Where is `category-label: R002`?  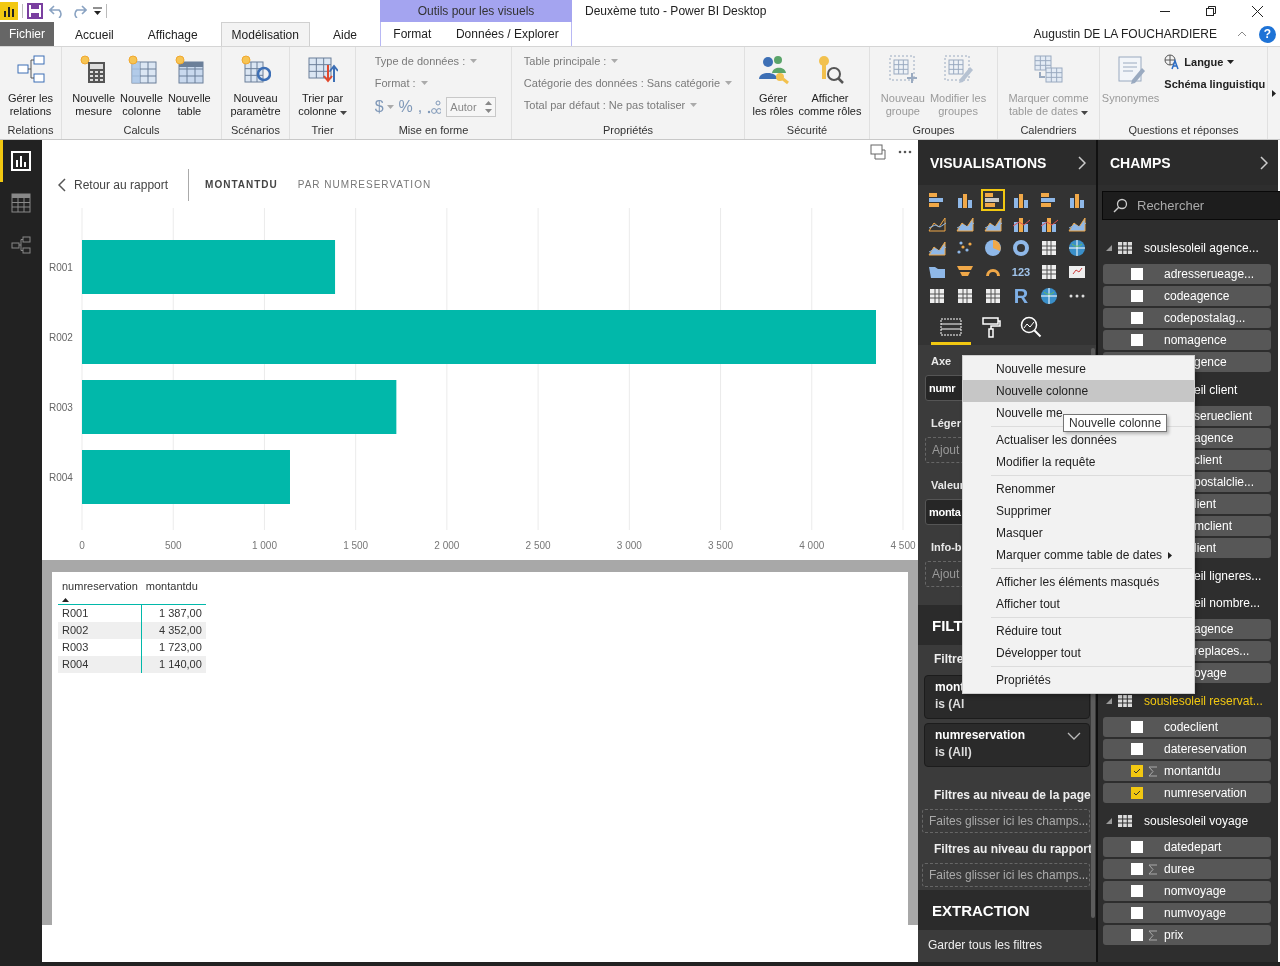 category-label: R002 is located at coordinates (61, 337).